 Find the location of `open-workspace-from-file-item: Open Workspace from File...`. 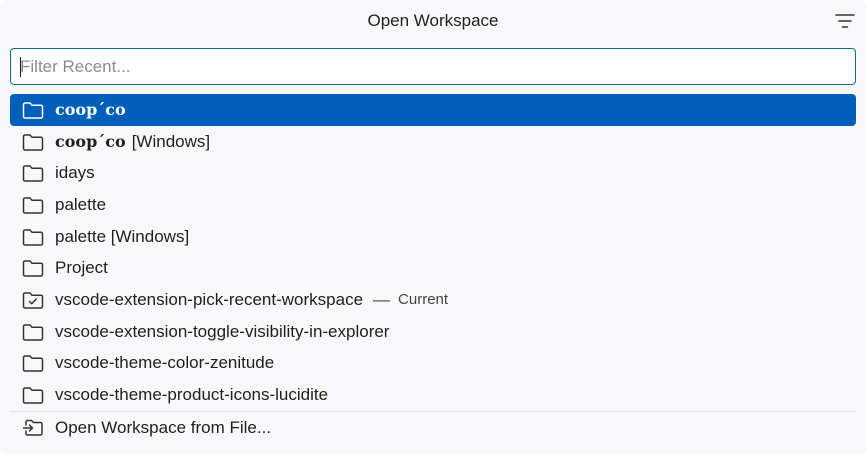

open-workspace-from-file-item: Open Workspace from File... is located at coordinates (433, 428).